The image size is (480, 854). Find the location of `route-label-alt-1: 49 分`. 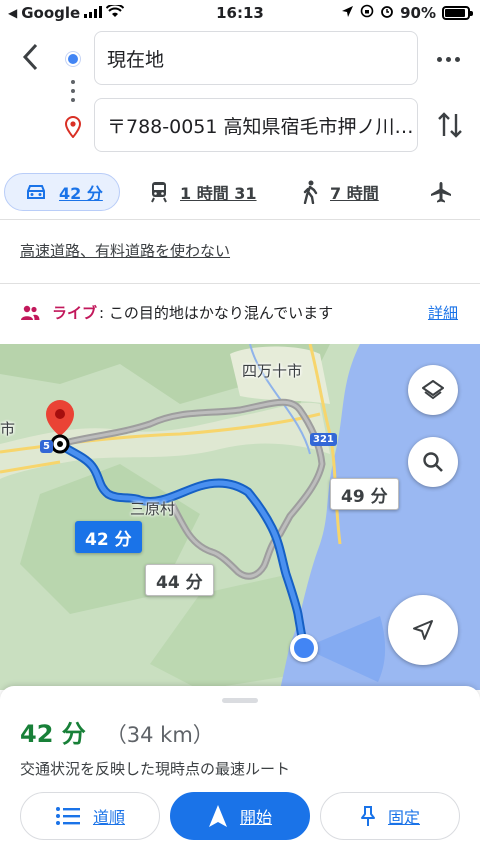

route-label-alt-1: 49 分 is located at coordinates (364, 494).